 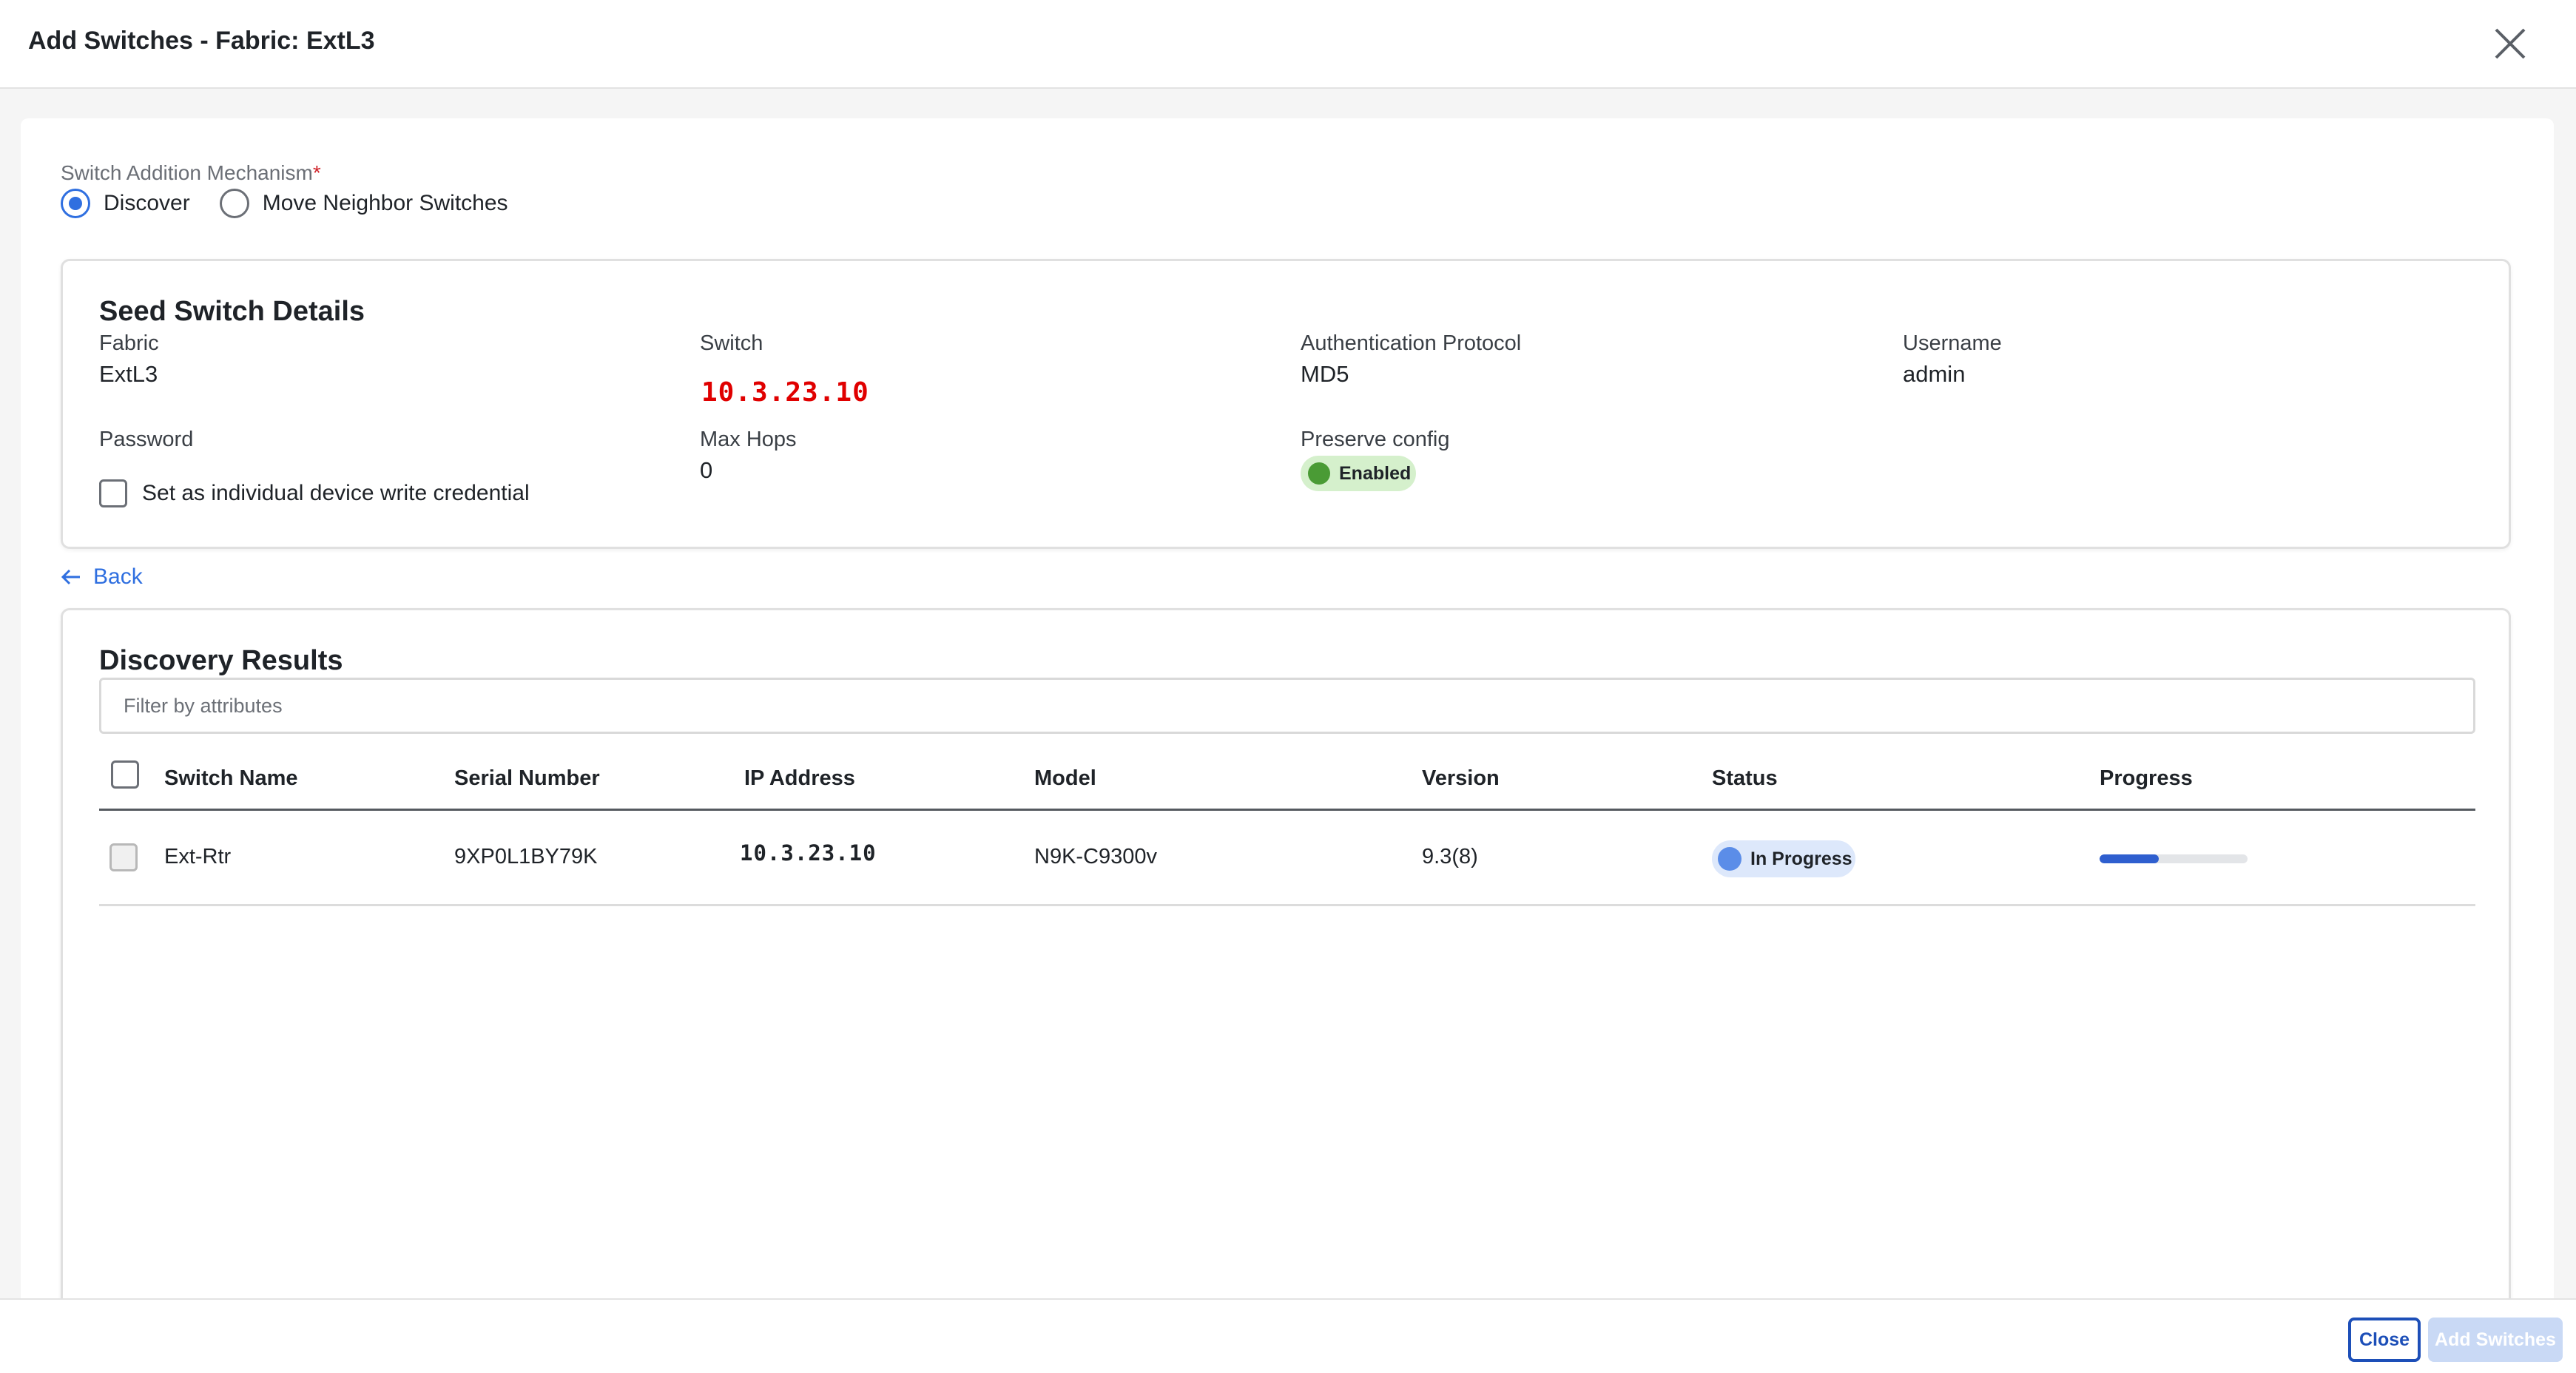 I want to click on username-label: Username, so click(x=1952, y=343).